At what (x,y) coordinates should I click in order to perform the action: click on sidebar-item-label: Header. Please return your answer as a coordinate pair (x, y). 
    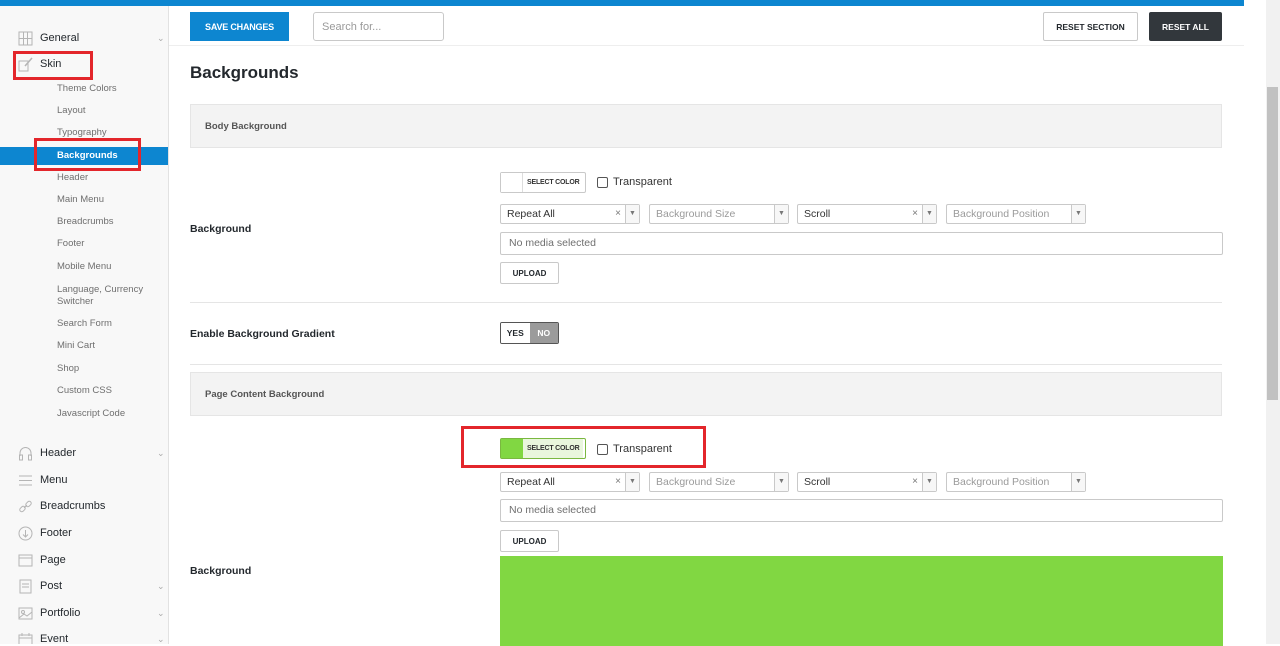
    Looking at the image, I should click on (58, 453).